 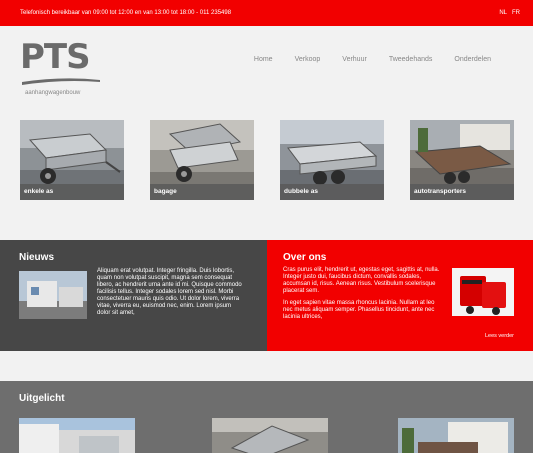 What do you see at coordinates (308, 59) in the screenshot?
I see `nav-item-verkoop: Verkoop` at bounding box center [308, 59].